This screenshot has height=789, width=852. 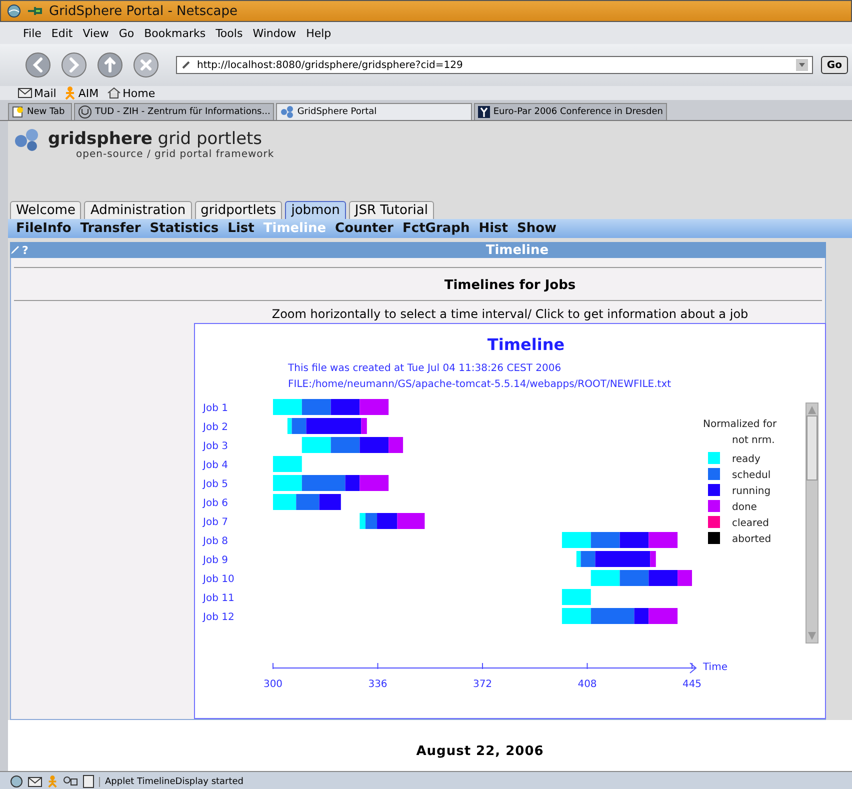 I want to click on pencil-icon, so click(x=15, y=250).